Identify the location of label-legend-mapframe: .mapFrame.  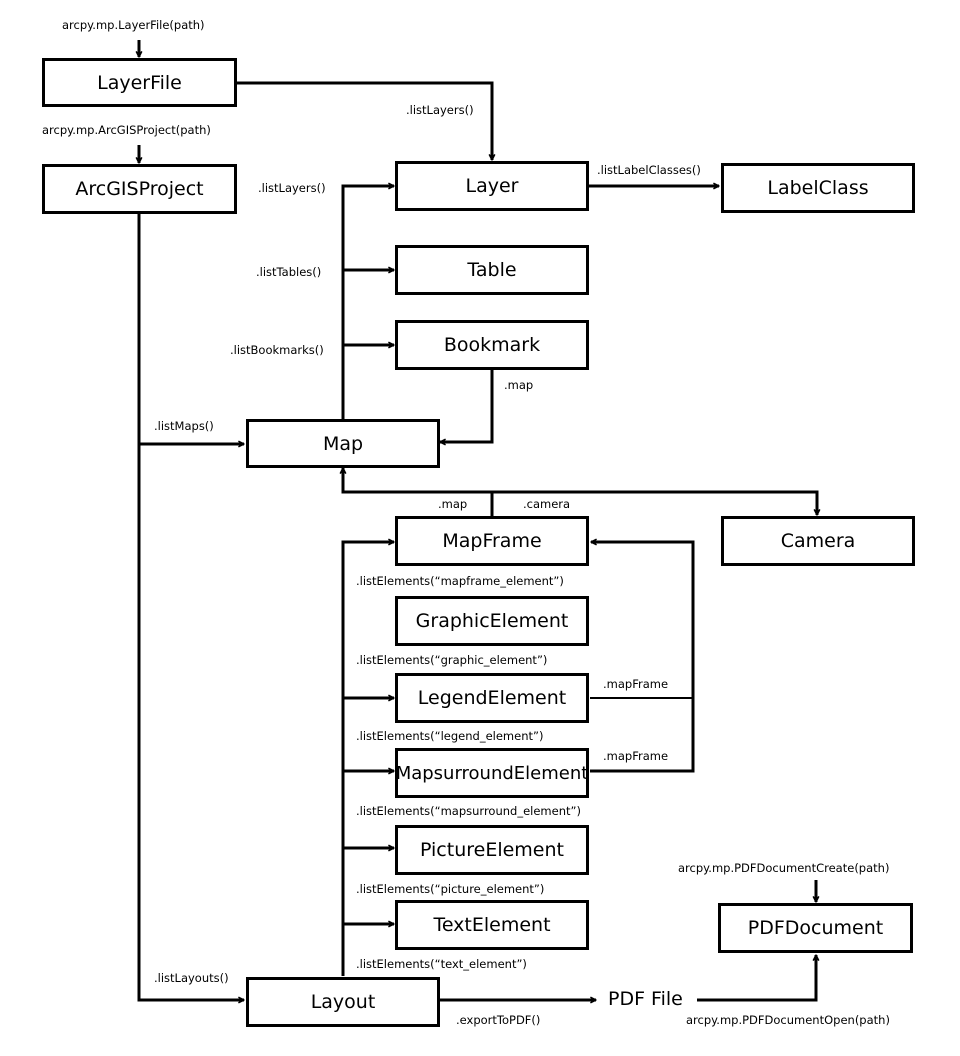
(636, 684).